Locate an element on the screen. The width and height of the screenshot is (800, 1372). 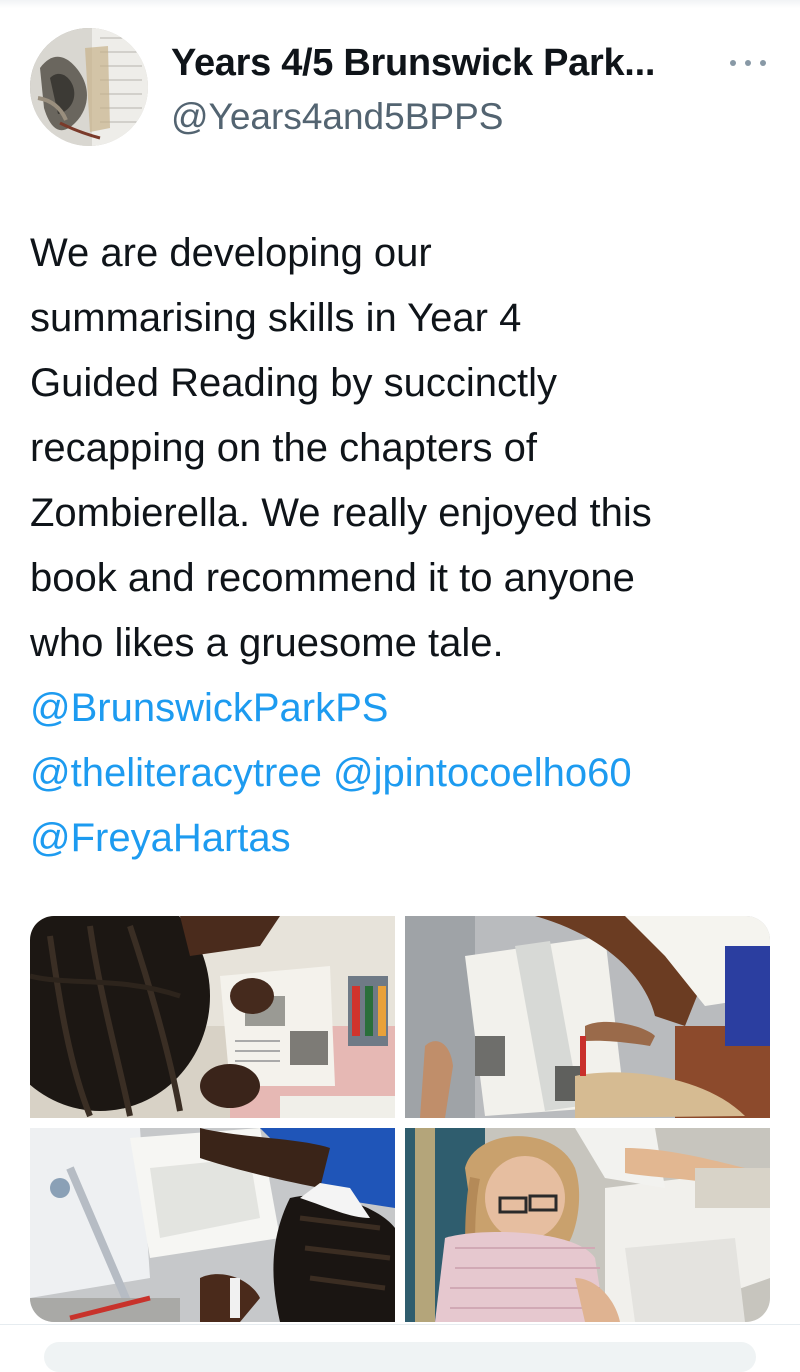
more-horizontal-icon is located at coordinates (748, 63).